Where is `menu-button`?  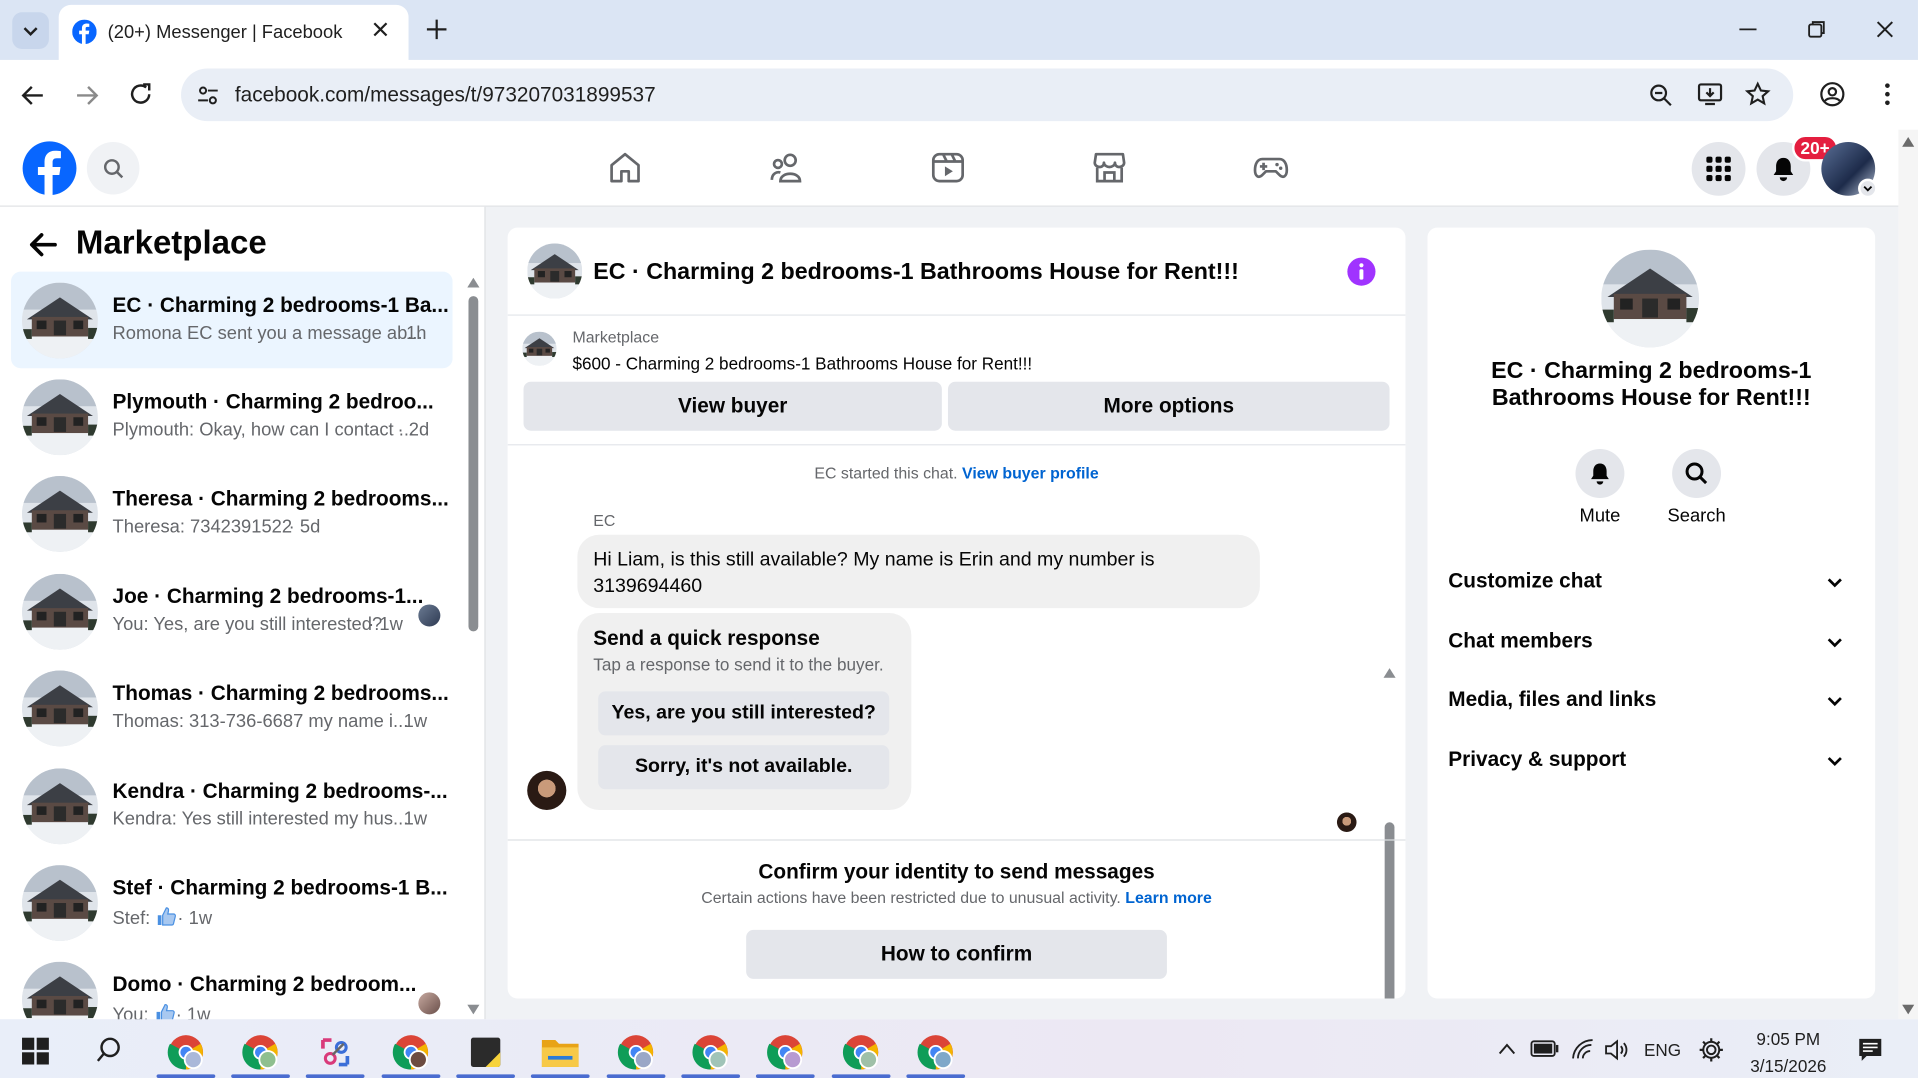 menu-button is located at coordinates (1718, 168).